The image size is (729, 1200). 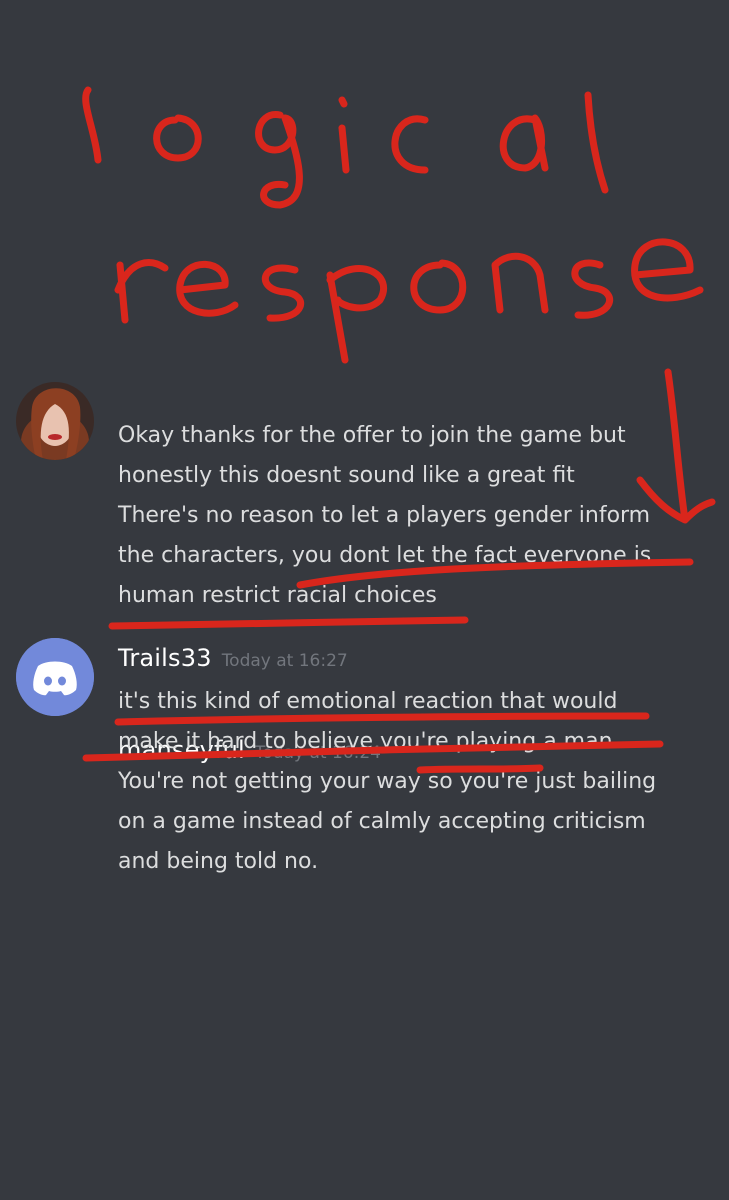 I want to click on annotation-letter-r, so click(x=141, y=291).